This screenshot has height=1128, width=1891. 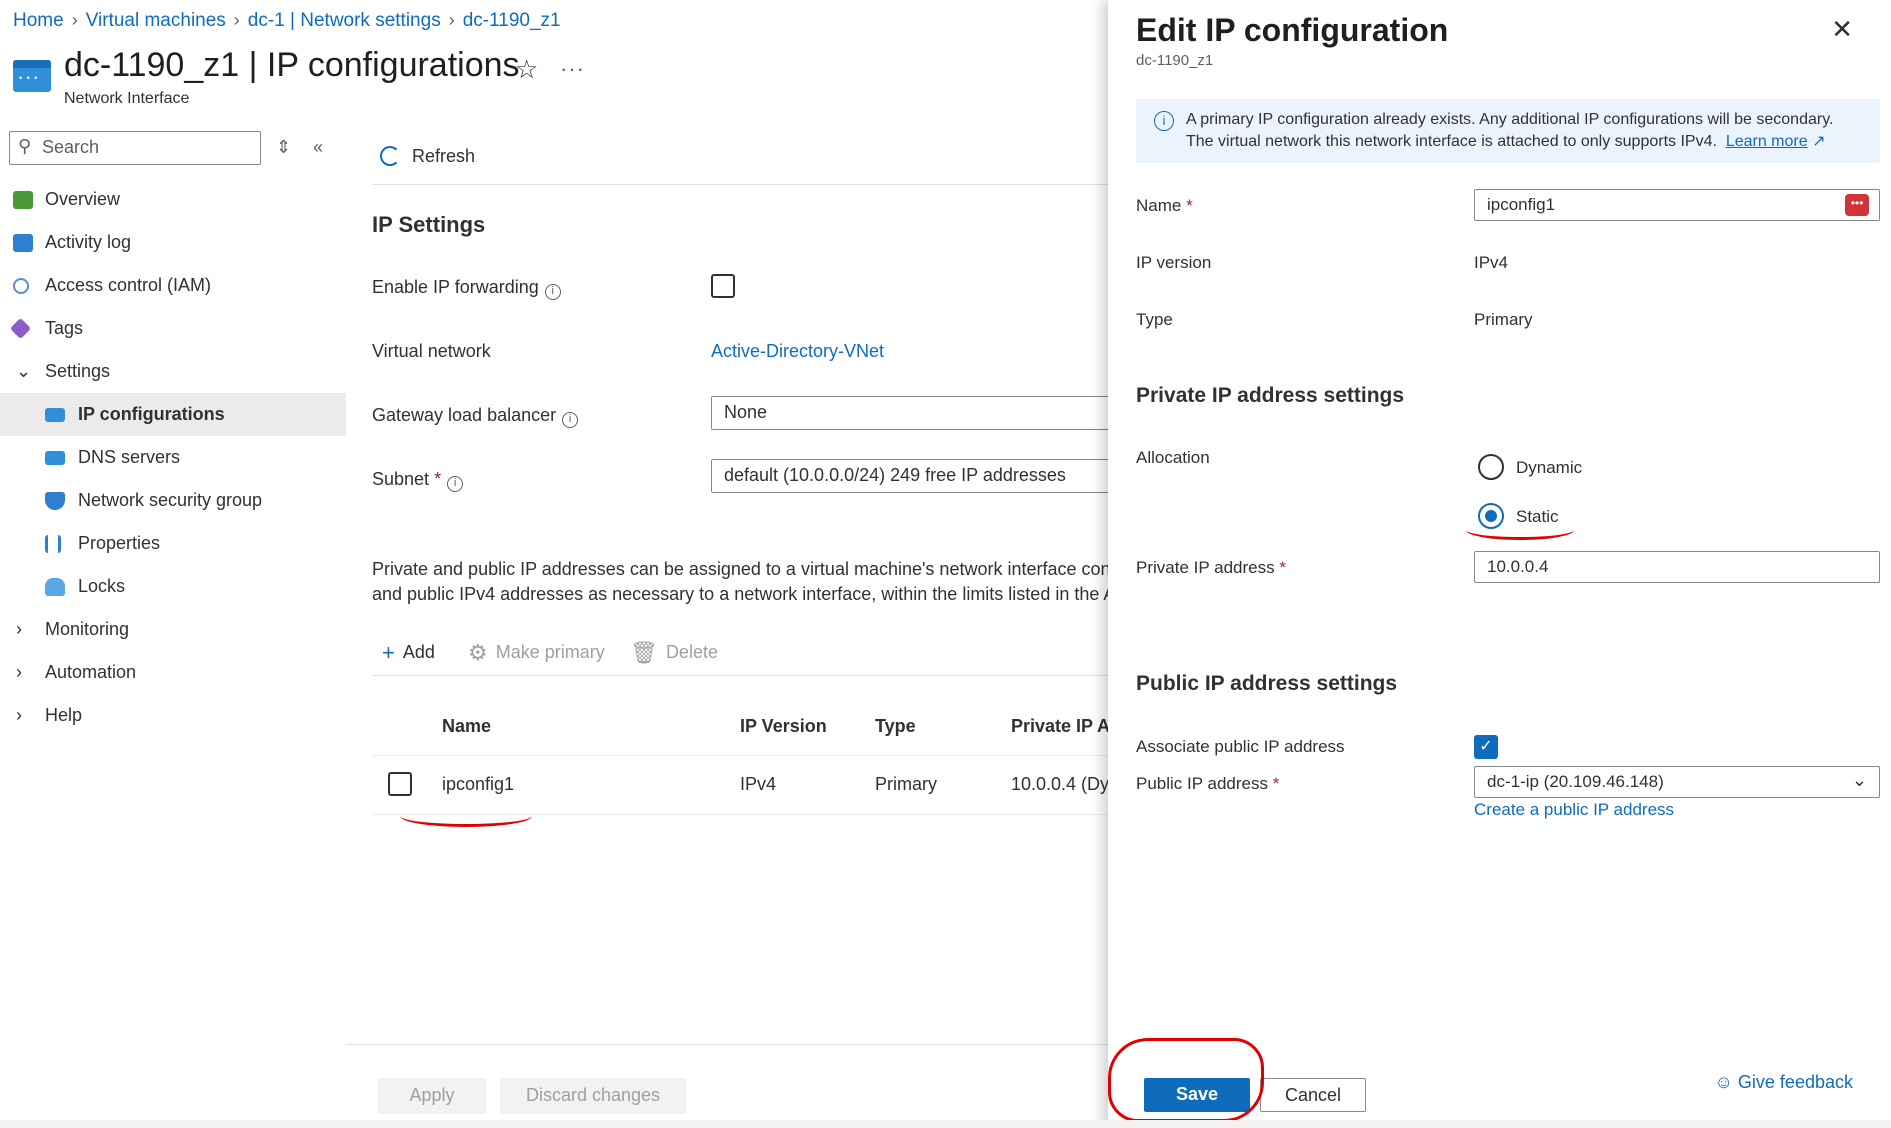 I want to click on cancel-button: Cancel, so click(x=1313, y=1095).